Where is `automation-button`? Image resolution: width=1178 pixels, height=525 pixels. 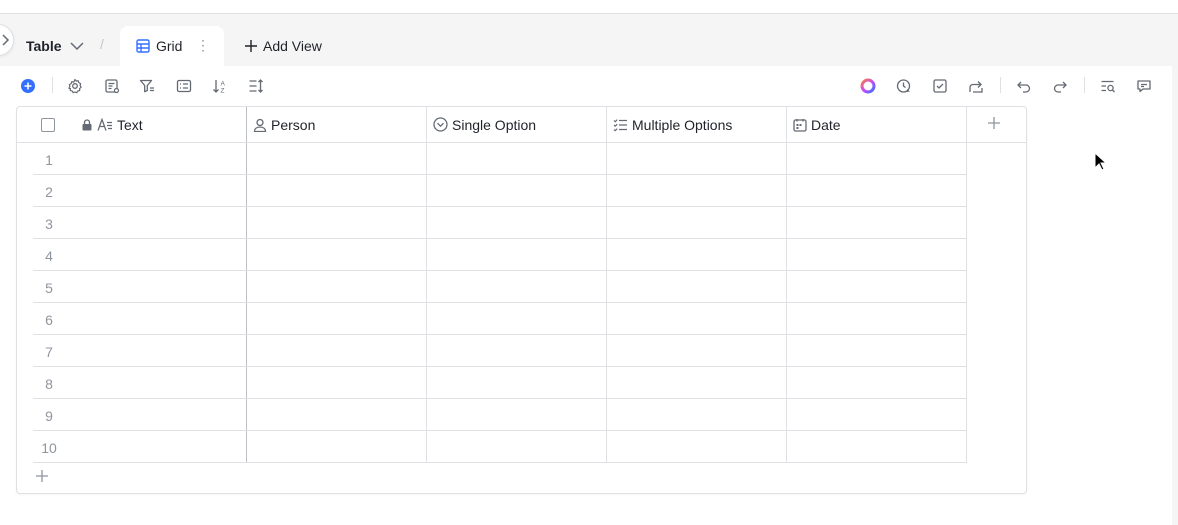 automation-button is located at coordinates (904, 86).